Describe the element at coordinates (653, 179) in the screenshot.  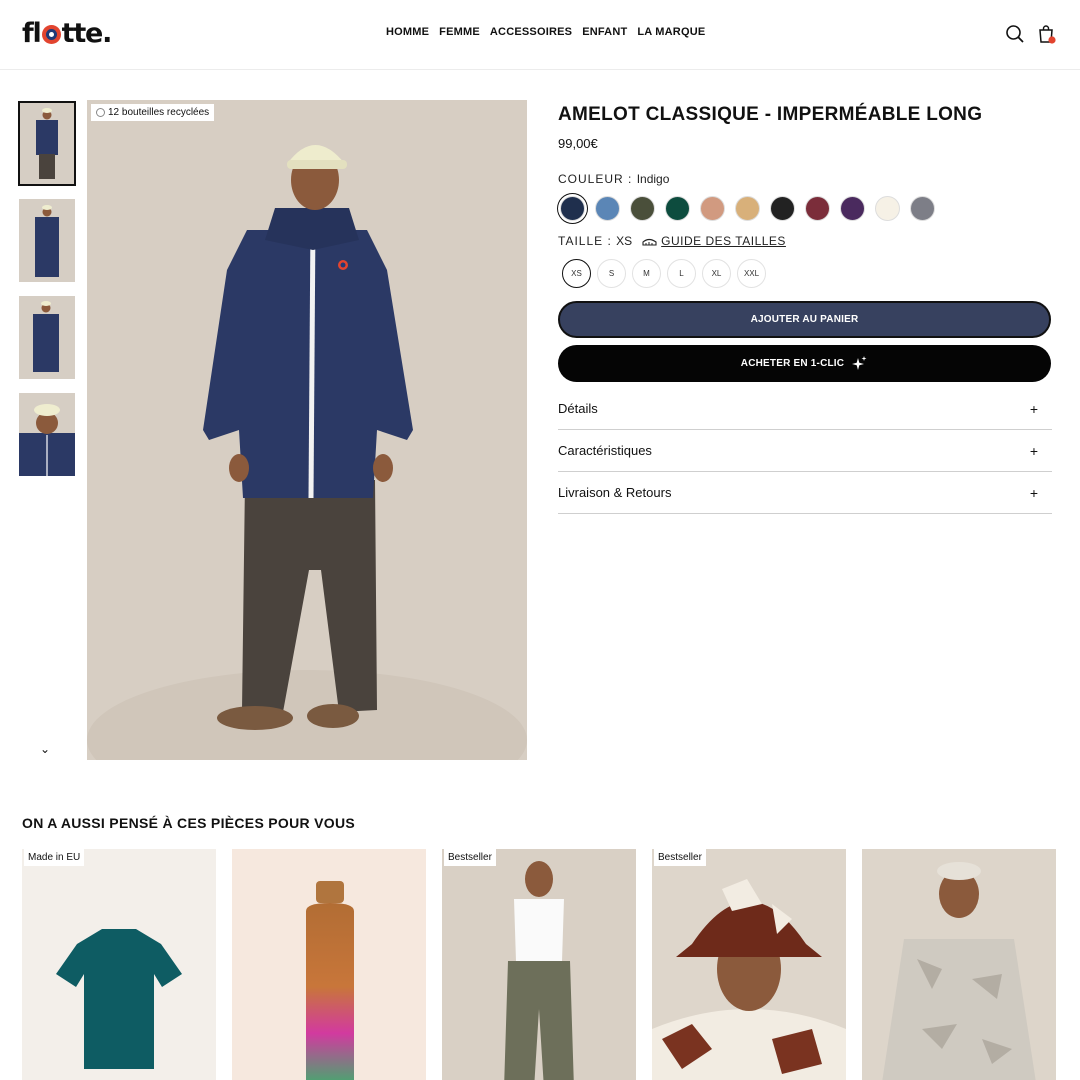
I see `color-value: Indigo` at that location.